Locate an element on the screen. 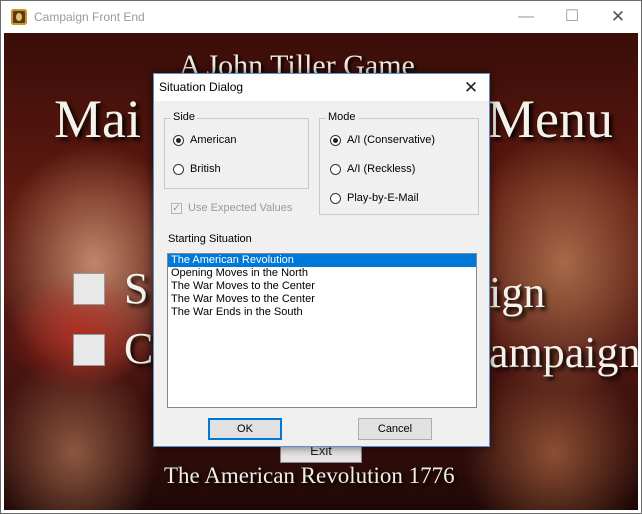 The image size is (642, 514). side-british-label: British is located at coordinates (205, 169).